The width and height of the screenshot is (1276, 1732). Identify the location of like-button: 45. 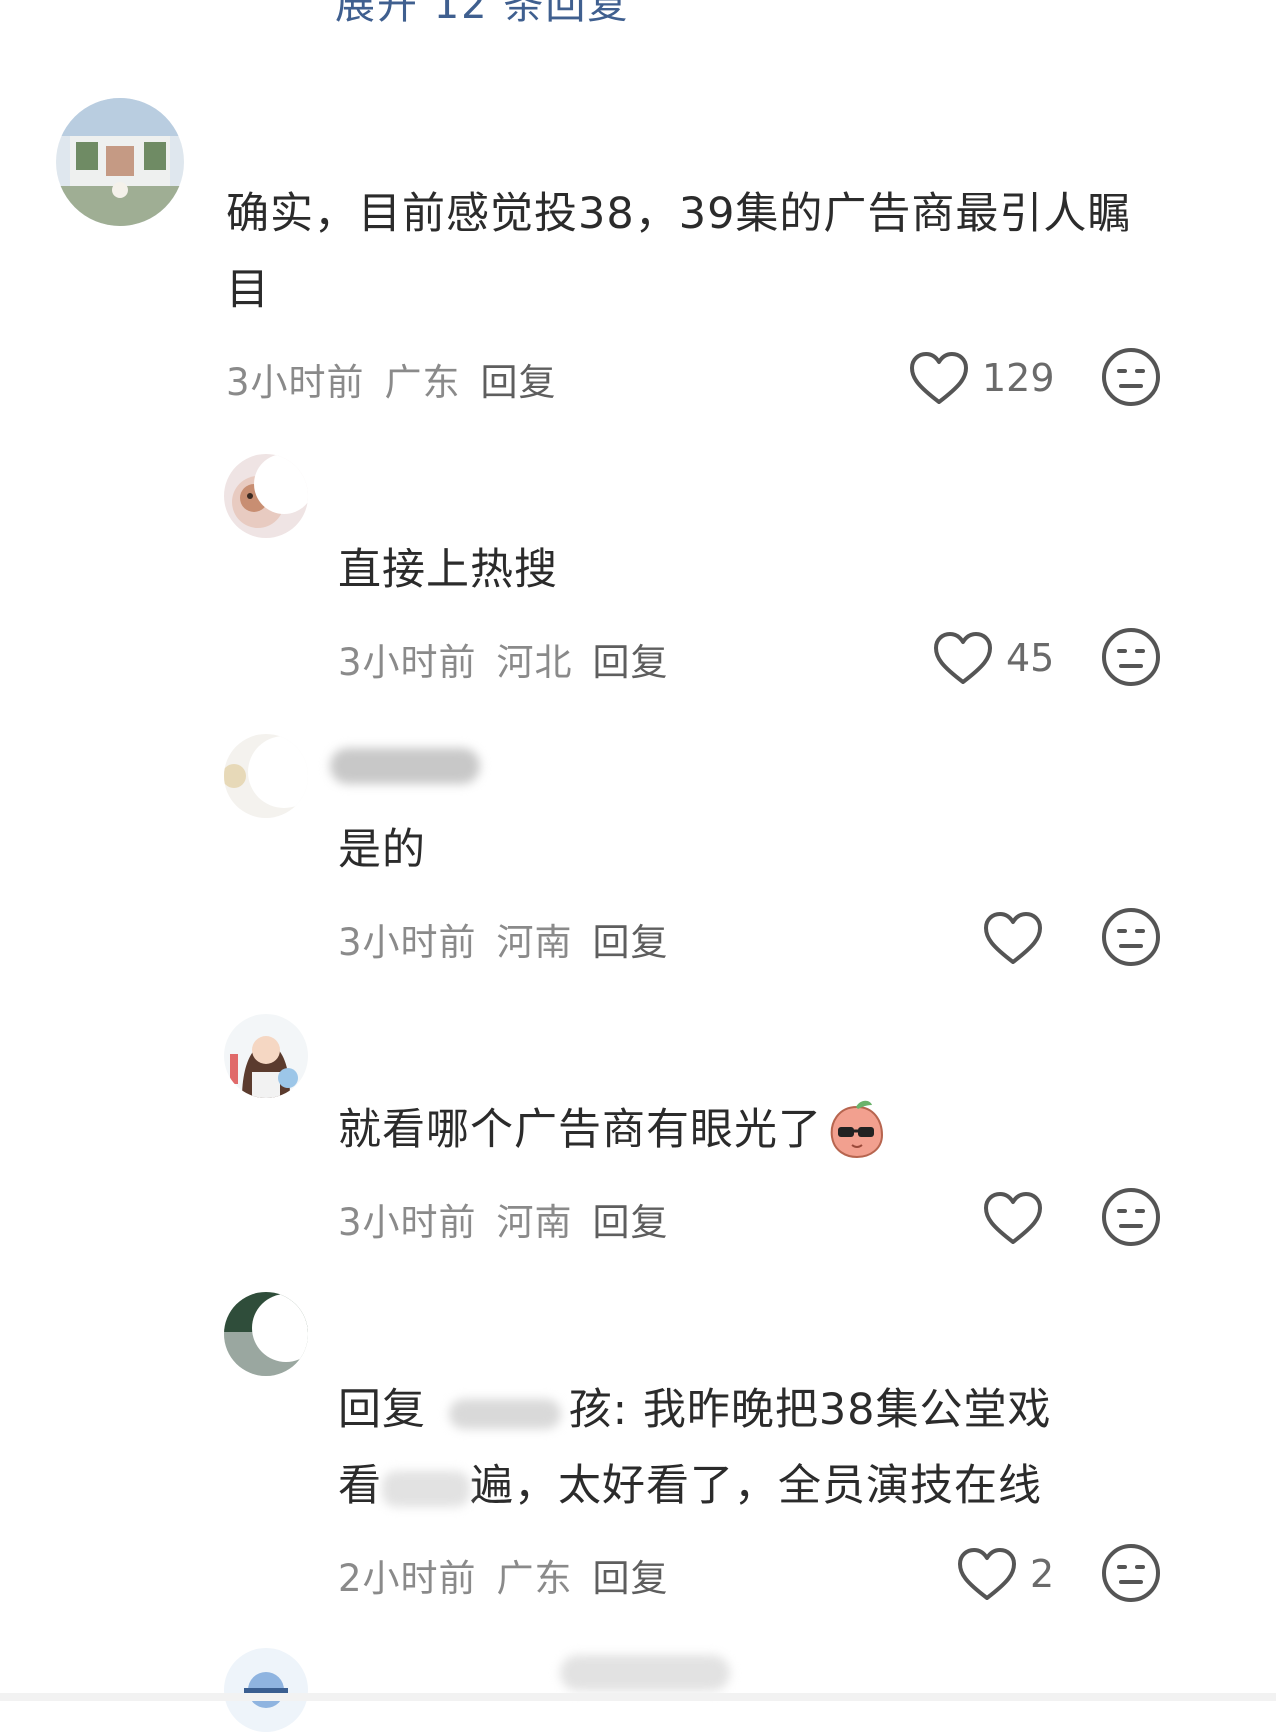
(993, 658).